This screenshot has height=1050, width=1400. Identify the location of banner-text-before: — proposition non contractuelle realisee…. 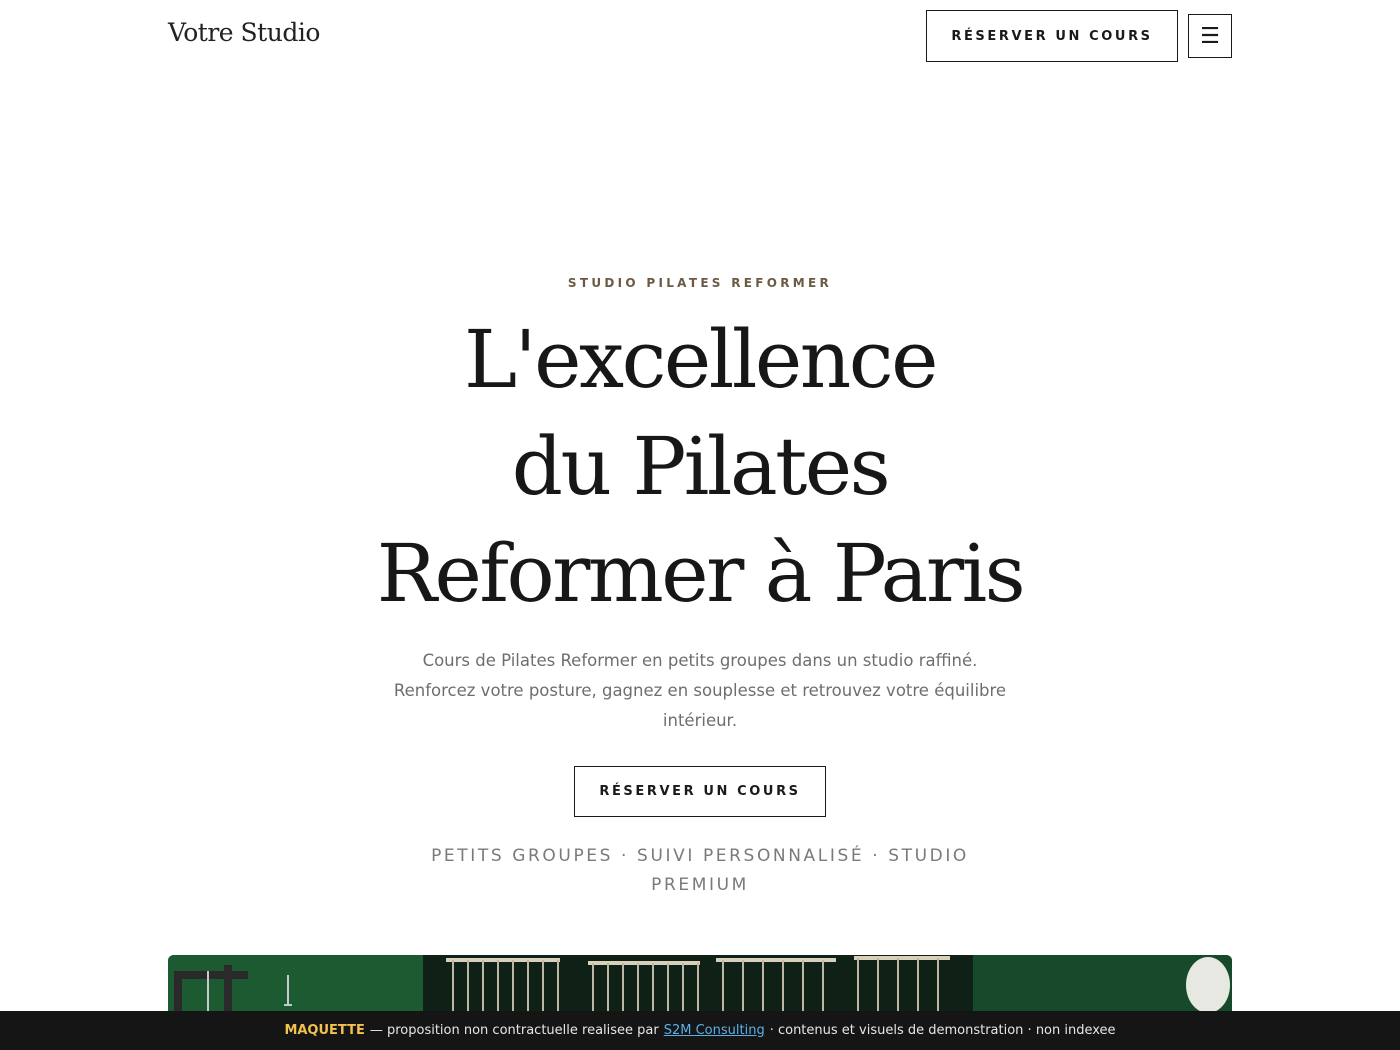
(514, 1030).